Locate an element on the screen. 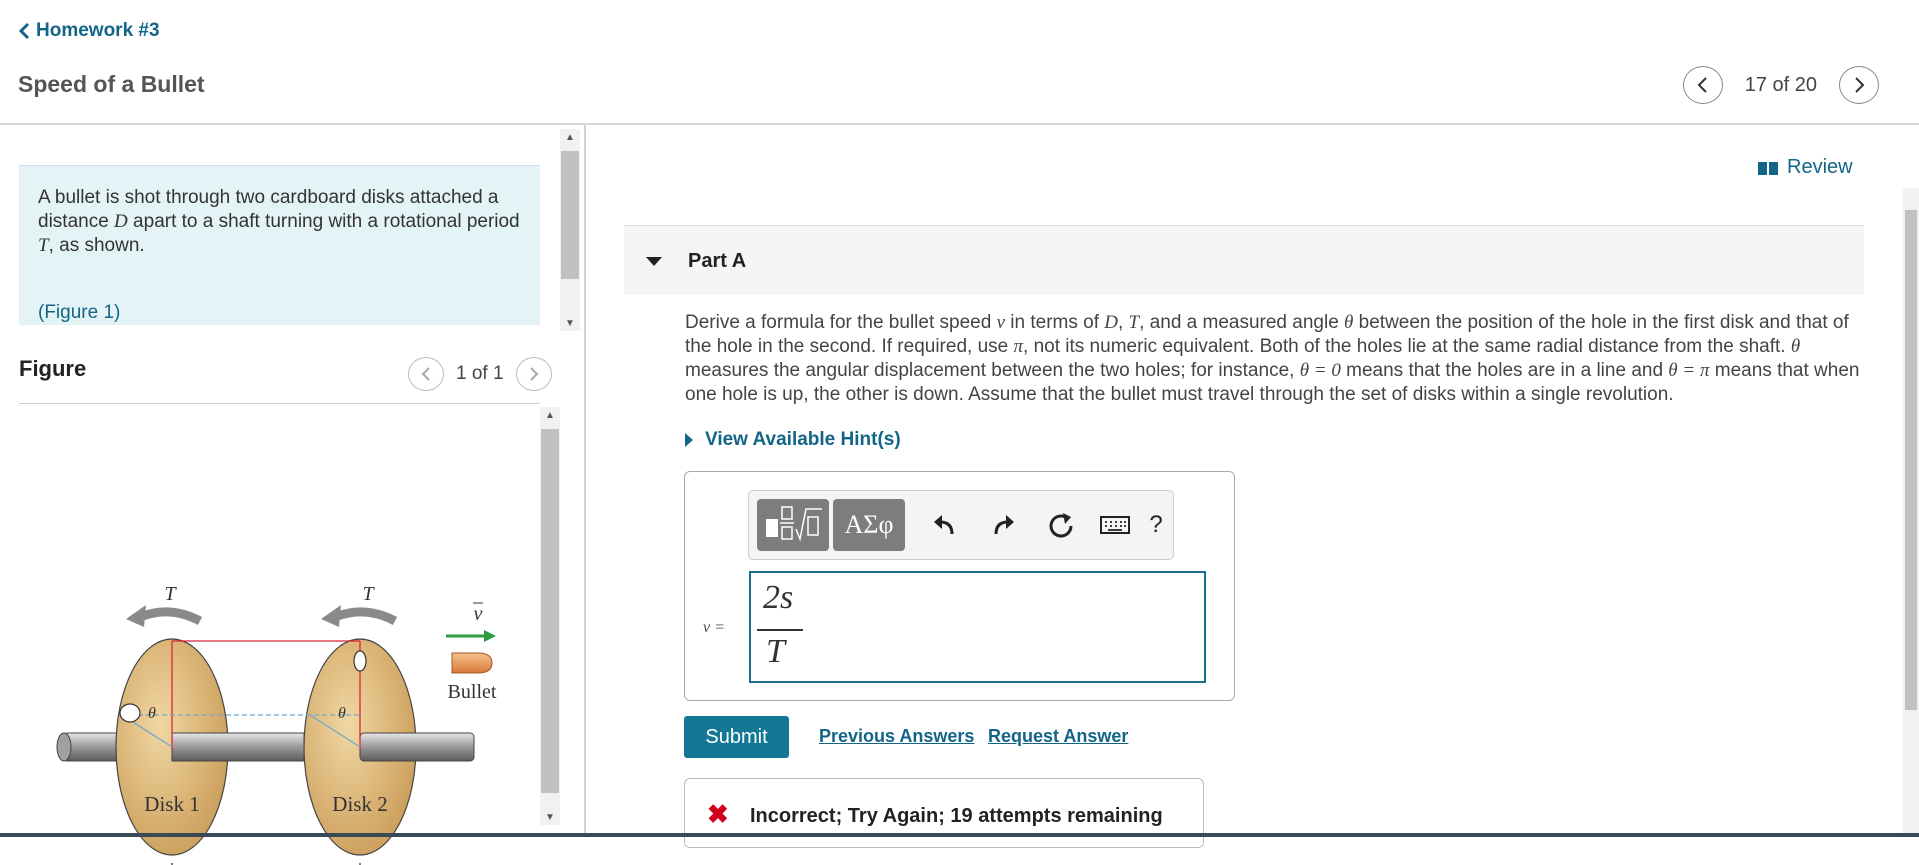  submit-button: Submit is located at coordinates (736, 737).